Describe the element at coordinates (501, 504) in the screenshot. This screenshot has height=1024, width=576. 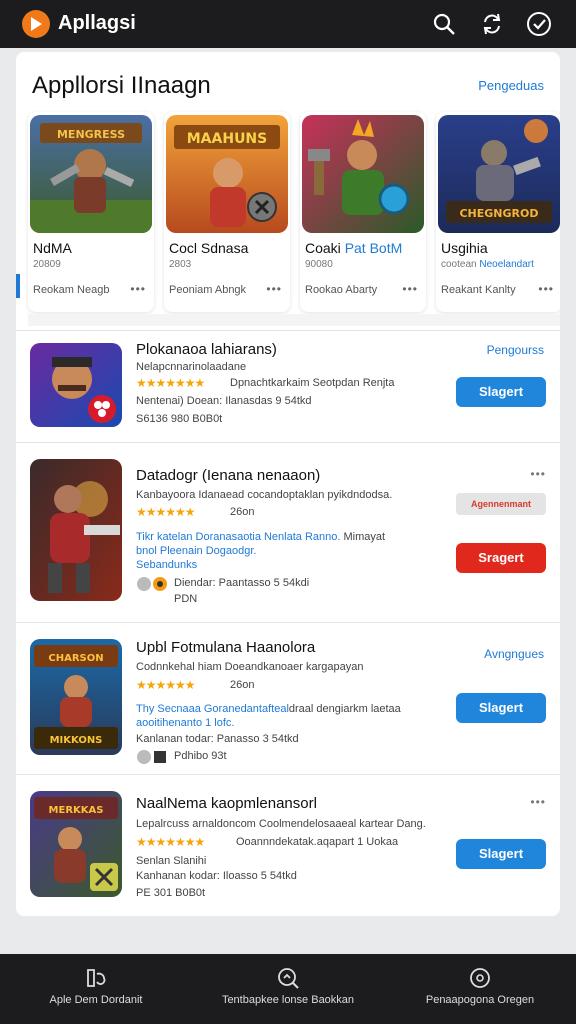
I see `status-badge: Agennenmant` at that location.